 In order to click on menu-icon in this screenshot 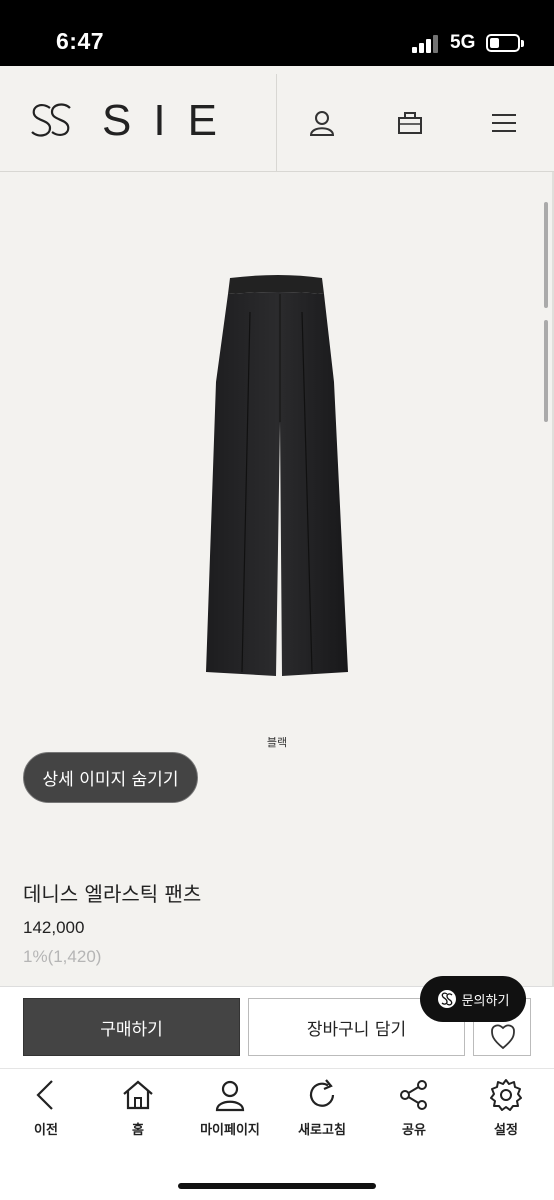, I will do `click(504, 123)`.